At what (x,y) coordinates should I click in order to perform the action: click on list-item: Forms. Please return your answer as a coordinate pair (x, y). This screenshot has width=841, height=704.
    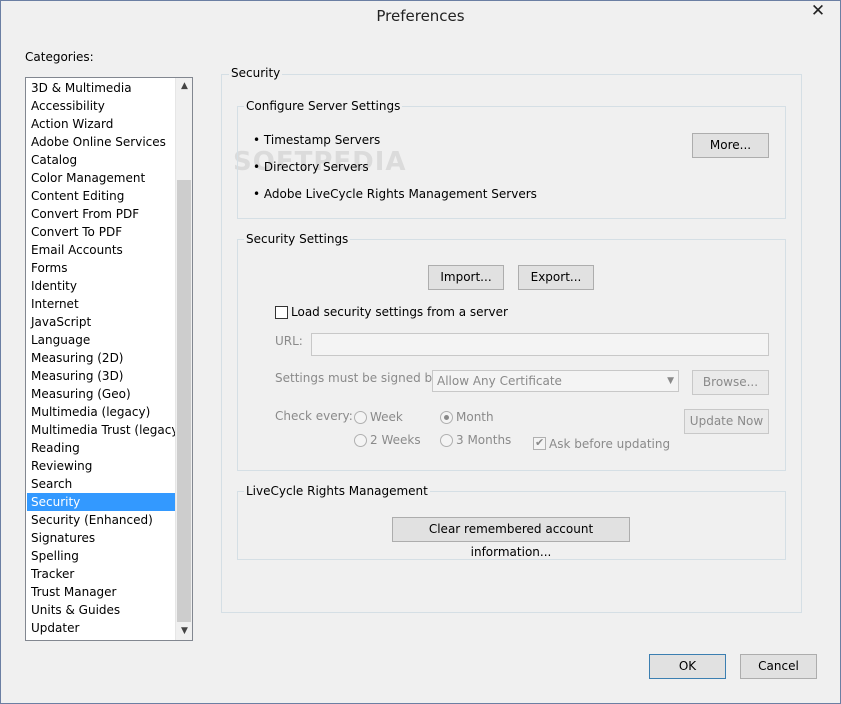
    Looking at the image, I should click on (101, 268).